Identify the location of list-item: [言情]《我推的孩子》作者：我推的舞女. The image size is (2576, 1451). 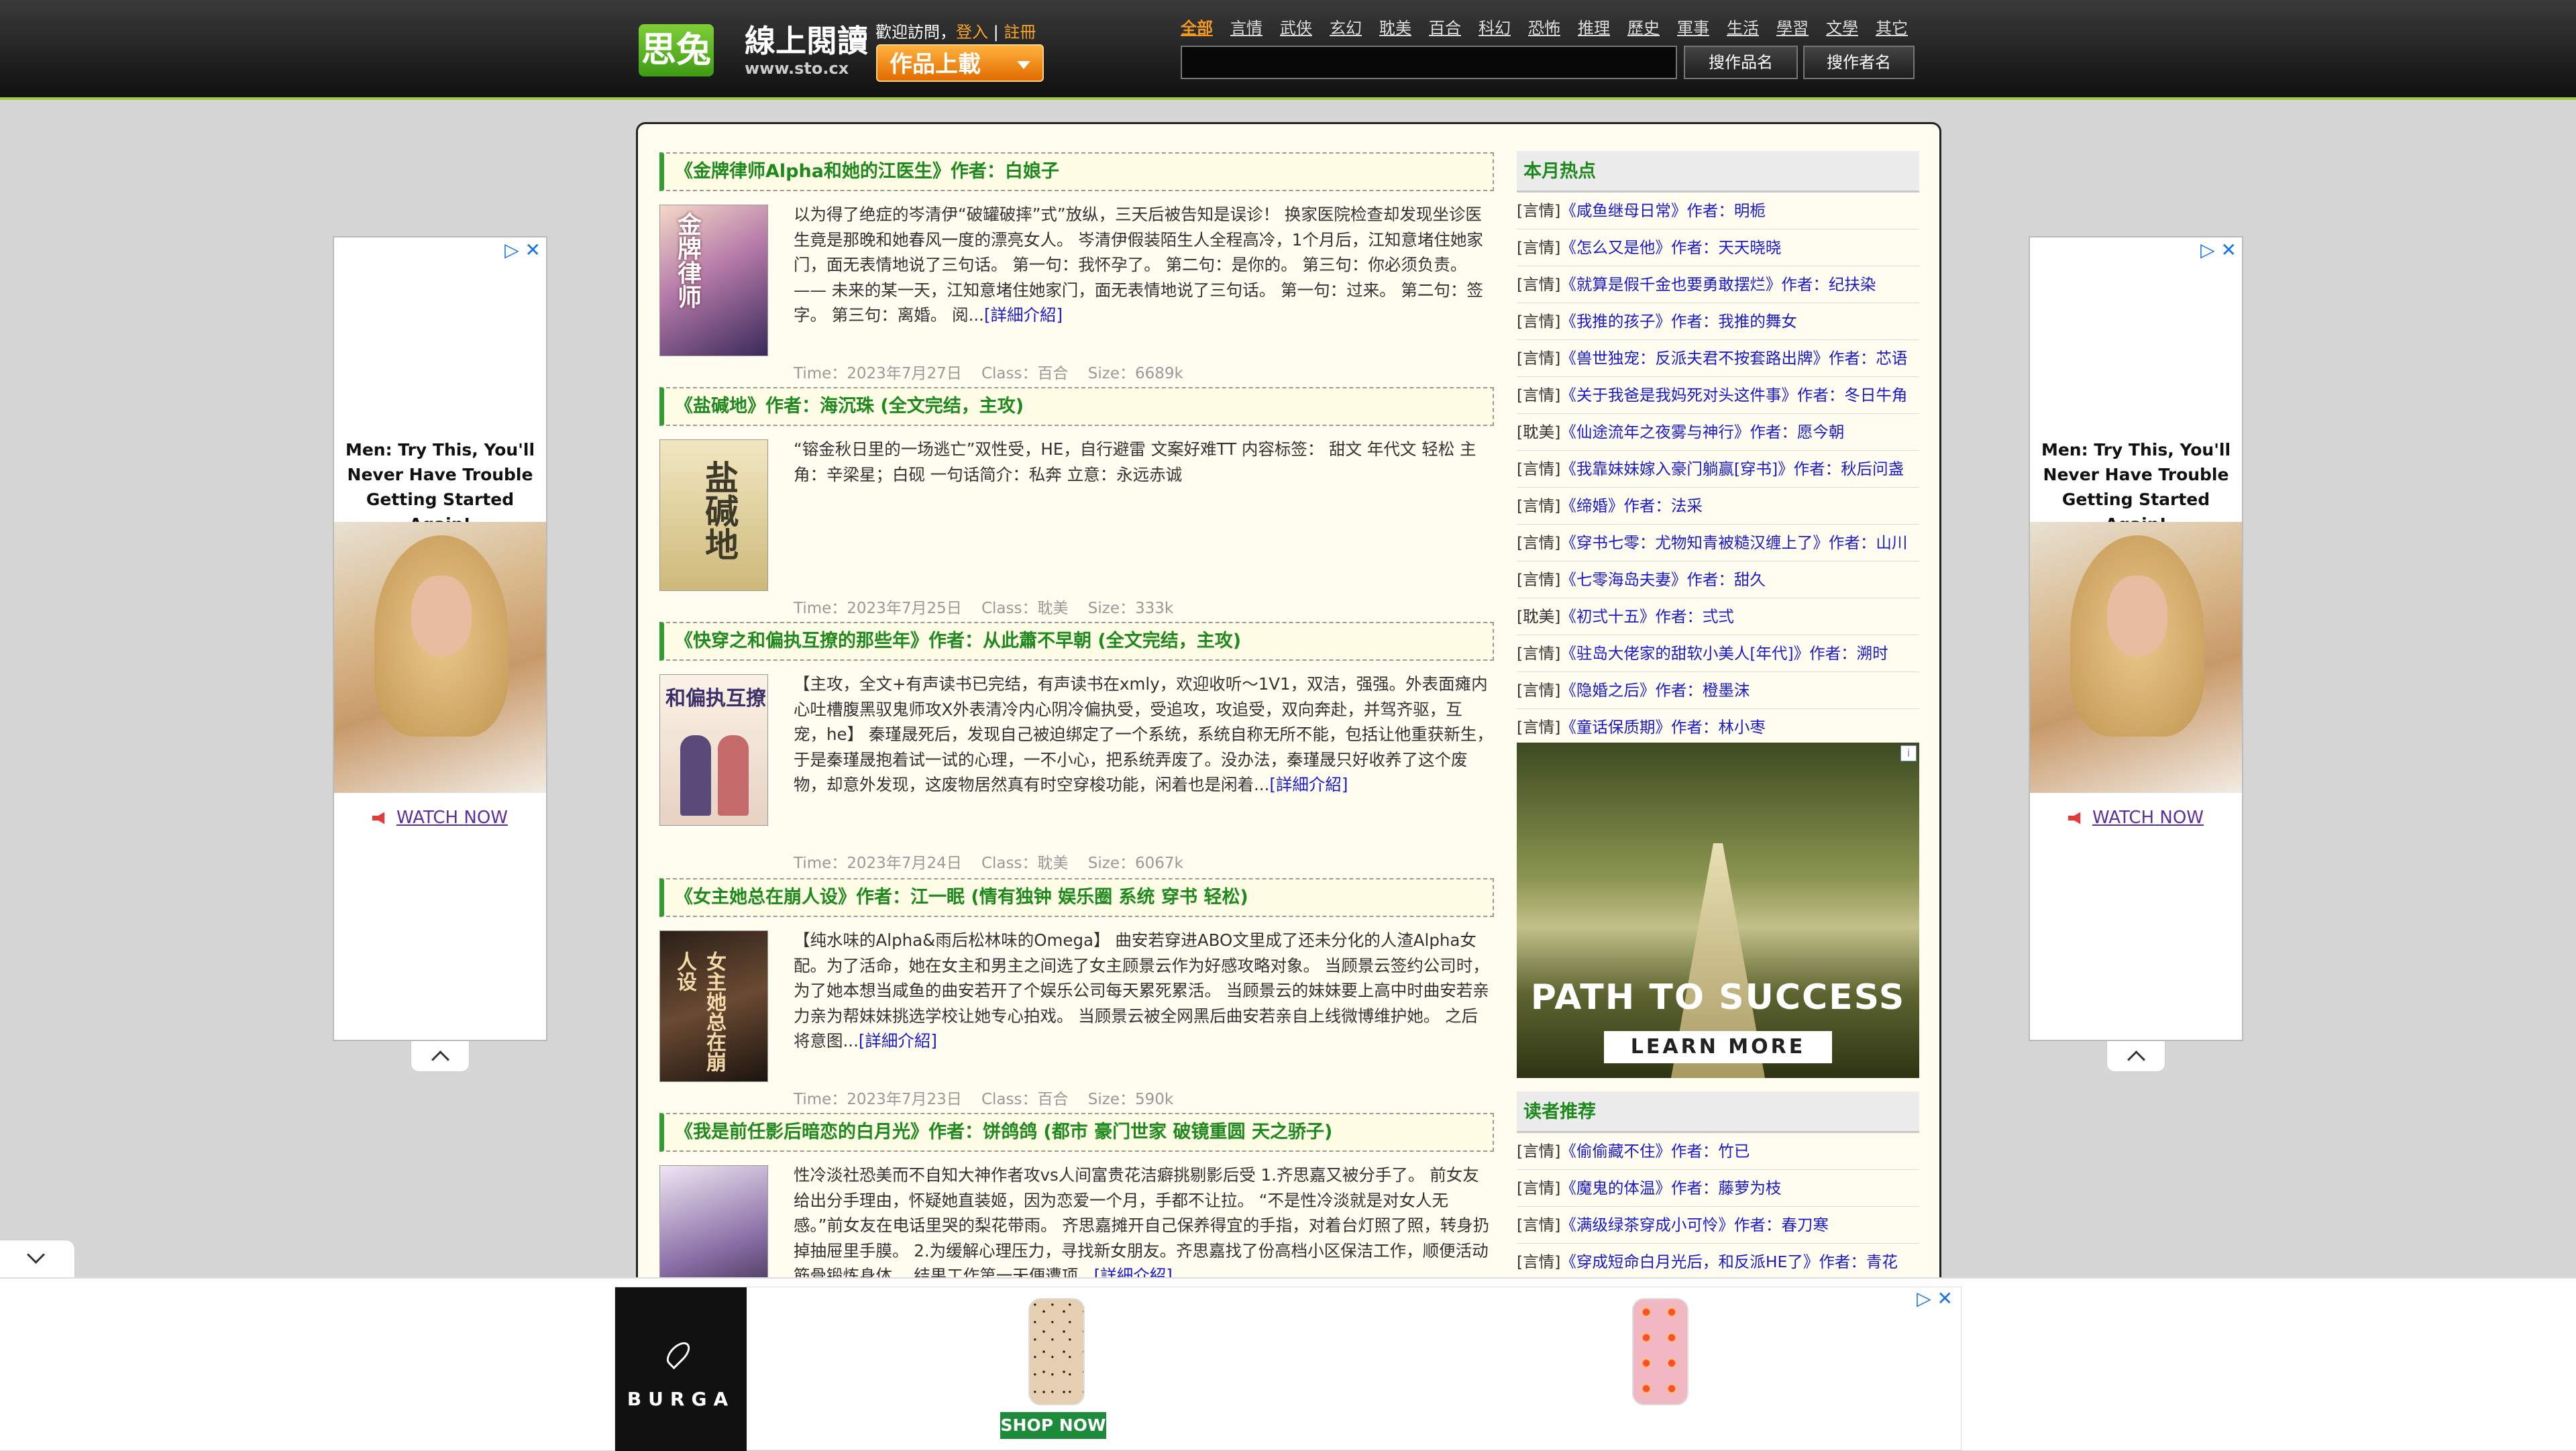
(1718, 321).